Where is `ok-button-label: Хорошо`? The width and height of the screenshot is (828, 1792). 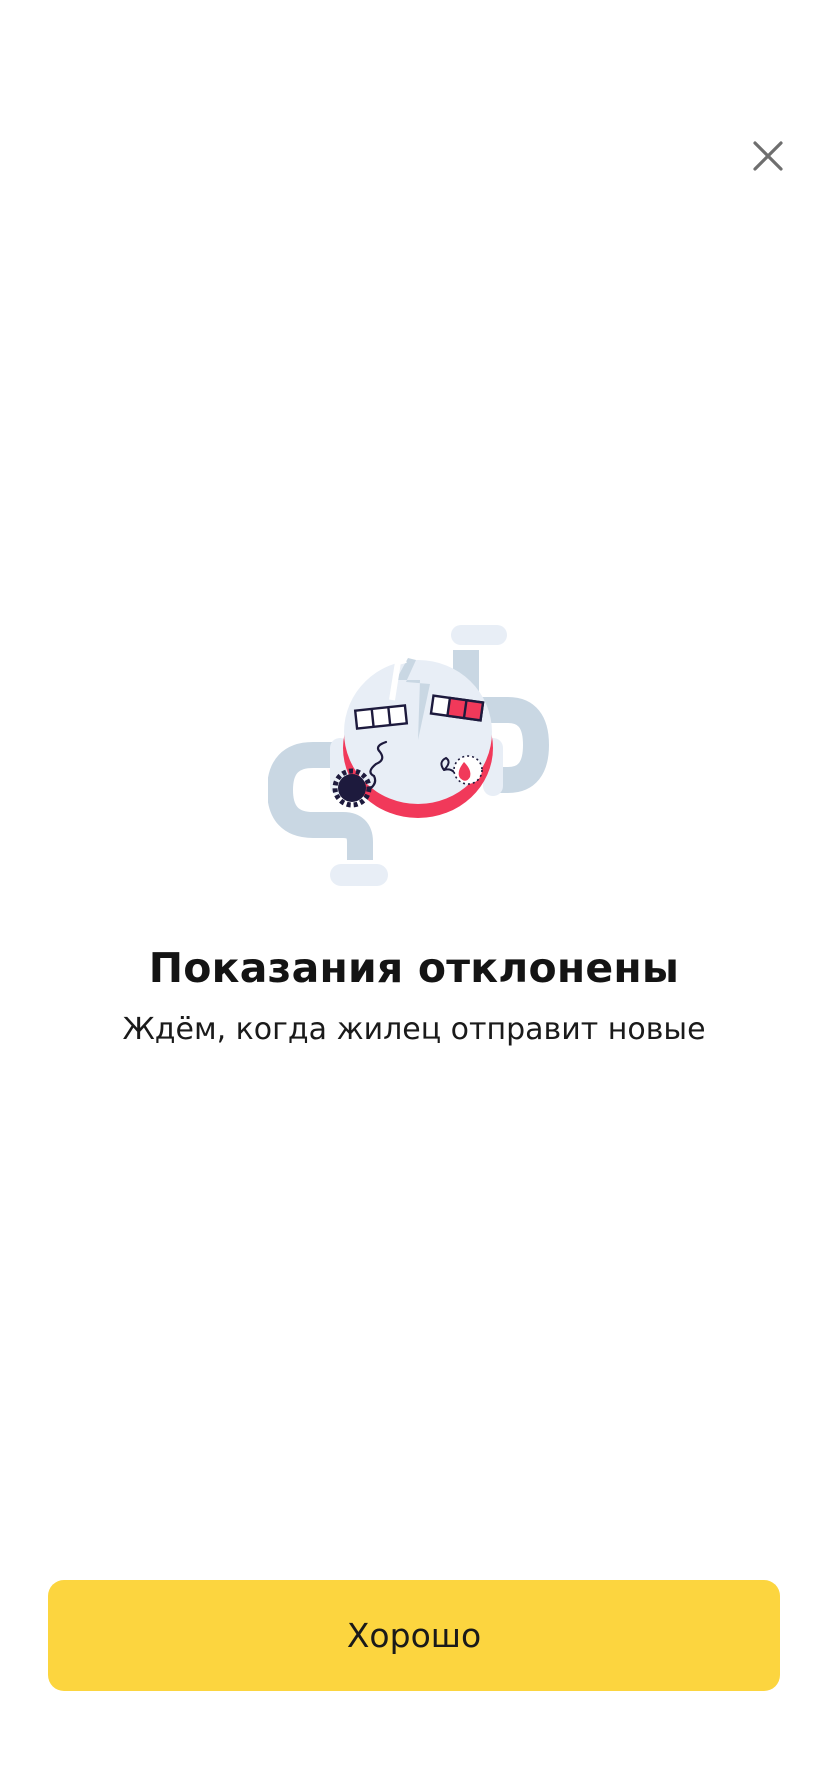
ok-button-label: Хорошо is located at coordinates (414, 1635).